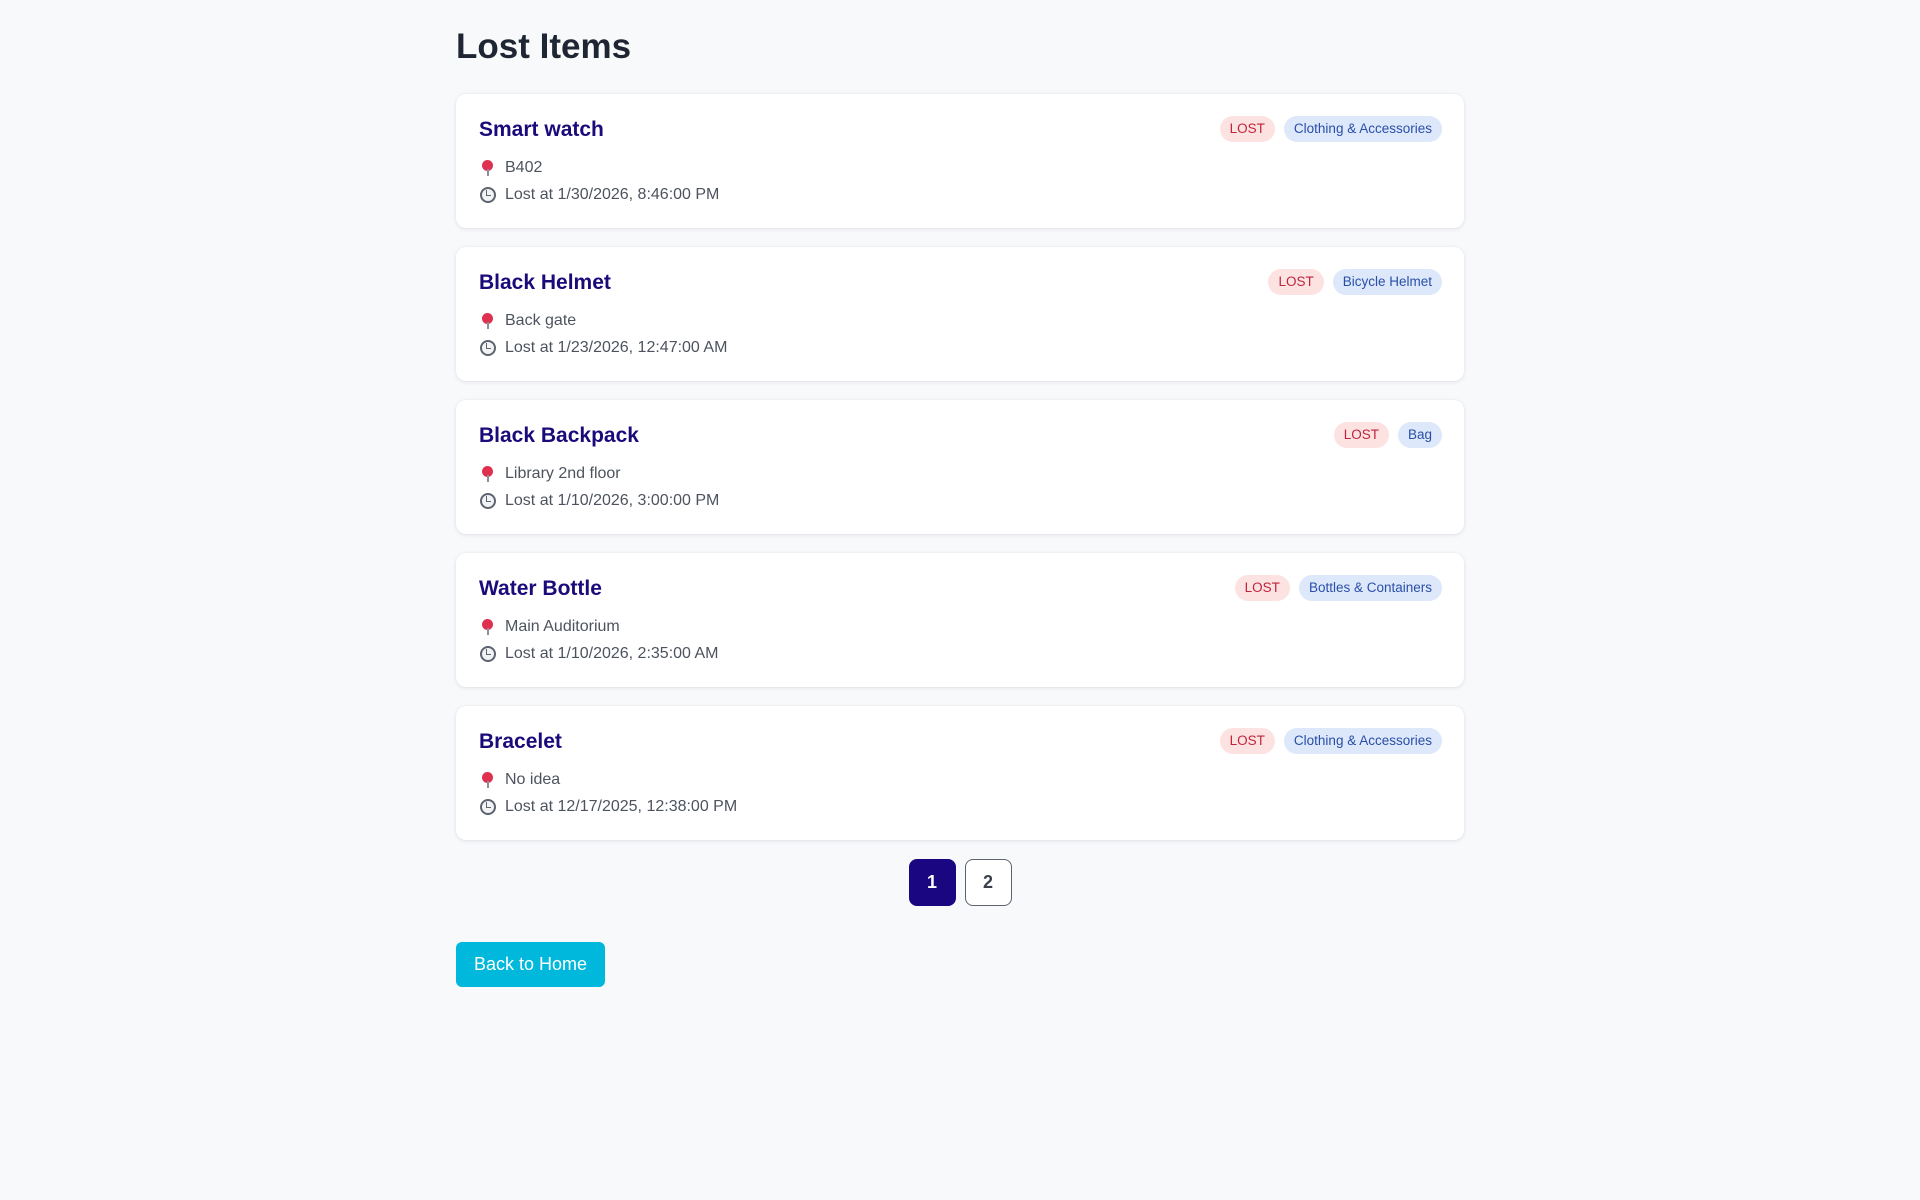 This screenshot has width=1920, height=1200. What do you see at coordinates (616, 347) in the screenshot?
I see `item-time-text: Lost at 1/23/2026, 12:47:00 AM` at bounding box center [616, 347].